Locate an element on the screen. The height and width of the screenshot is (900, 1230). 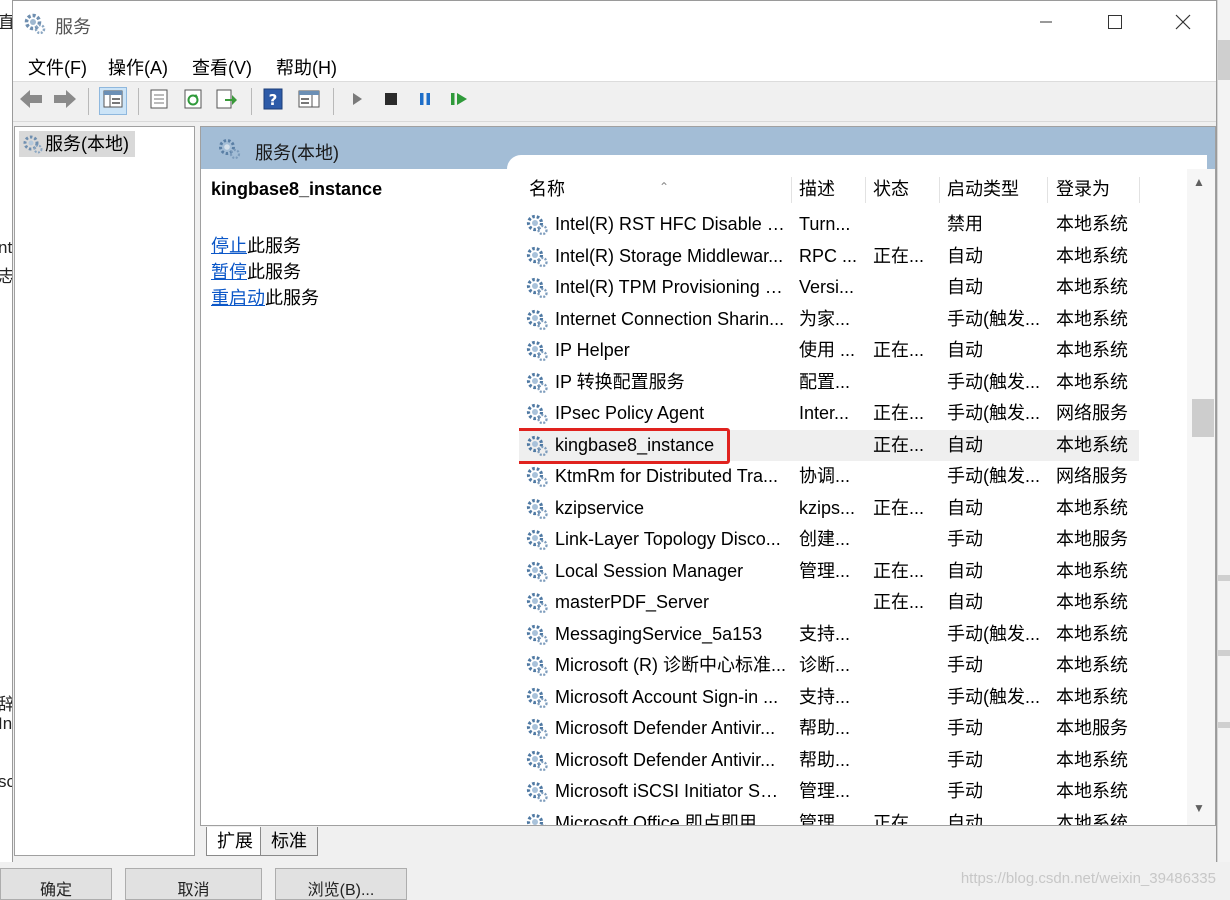
bg-ok-button: 确定 is located at coordinates (56, 884).